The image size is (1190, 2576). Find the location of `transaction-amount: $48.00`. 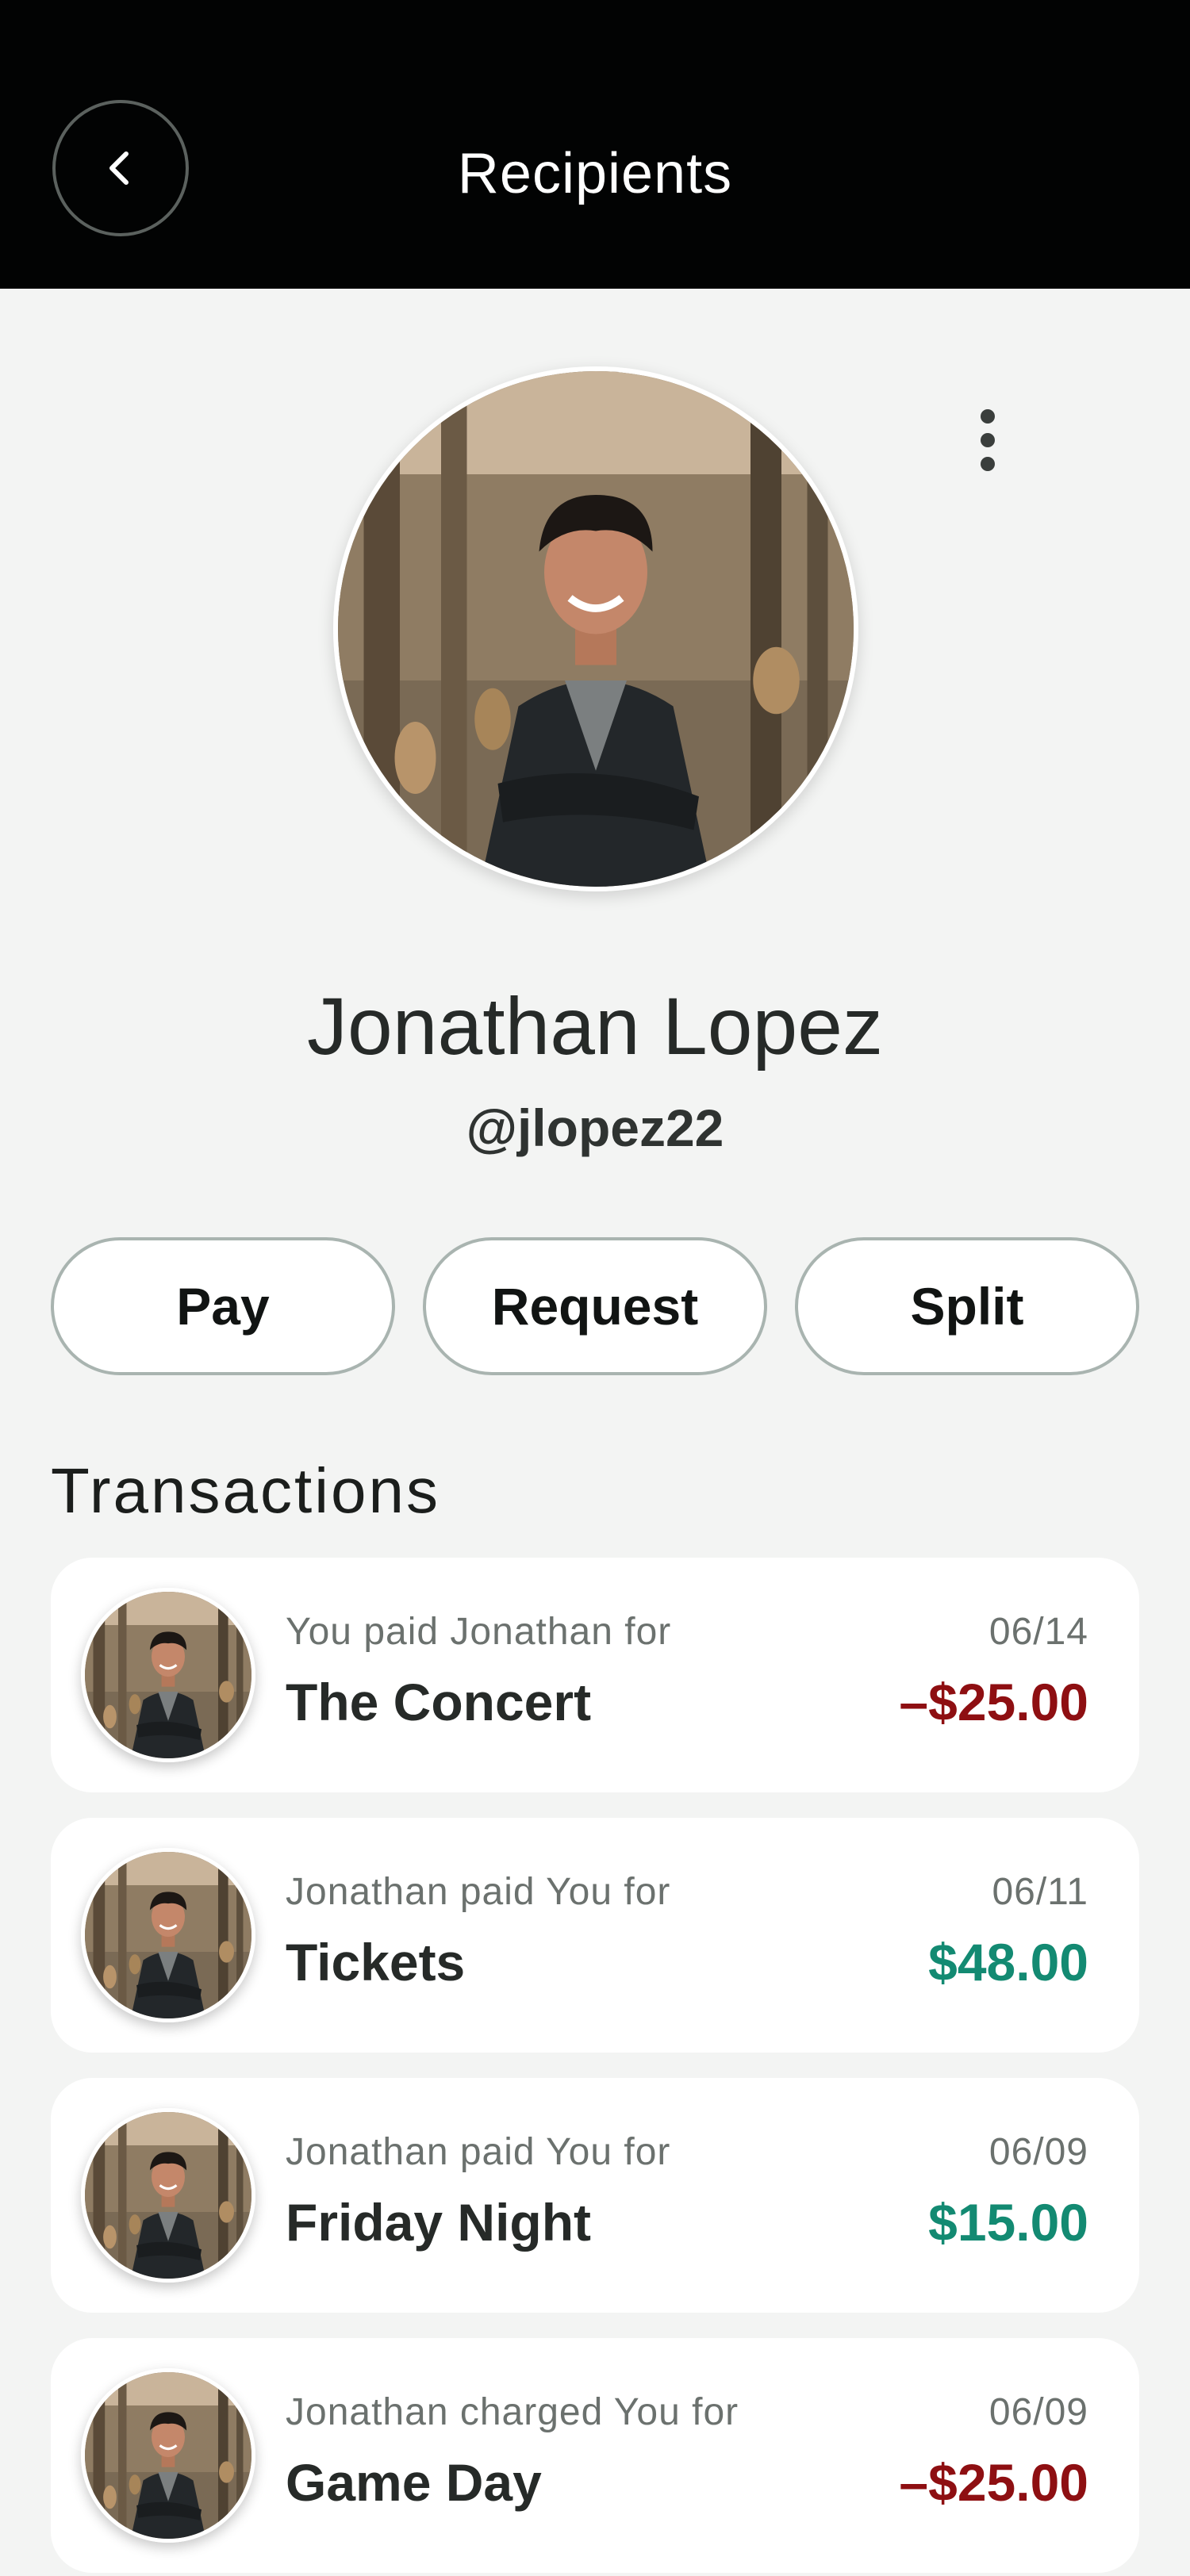

transaction-amount: $48.00 is located at coordinates (1008, 1962).